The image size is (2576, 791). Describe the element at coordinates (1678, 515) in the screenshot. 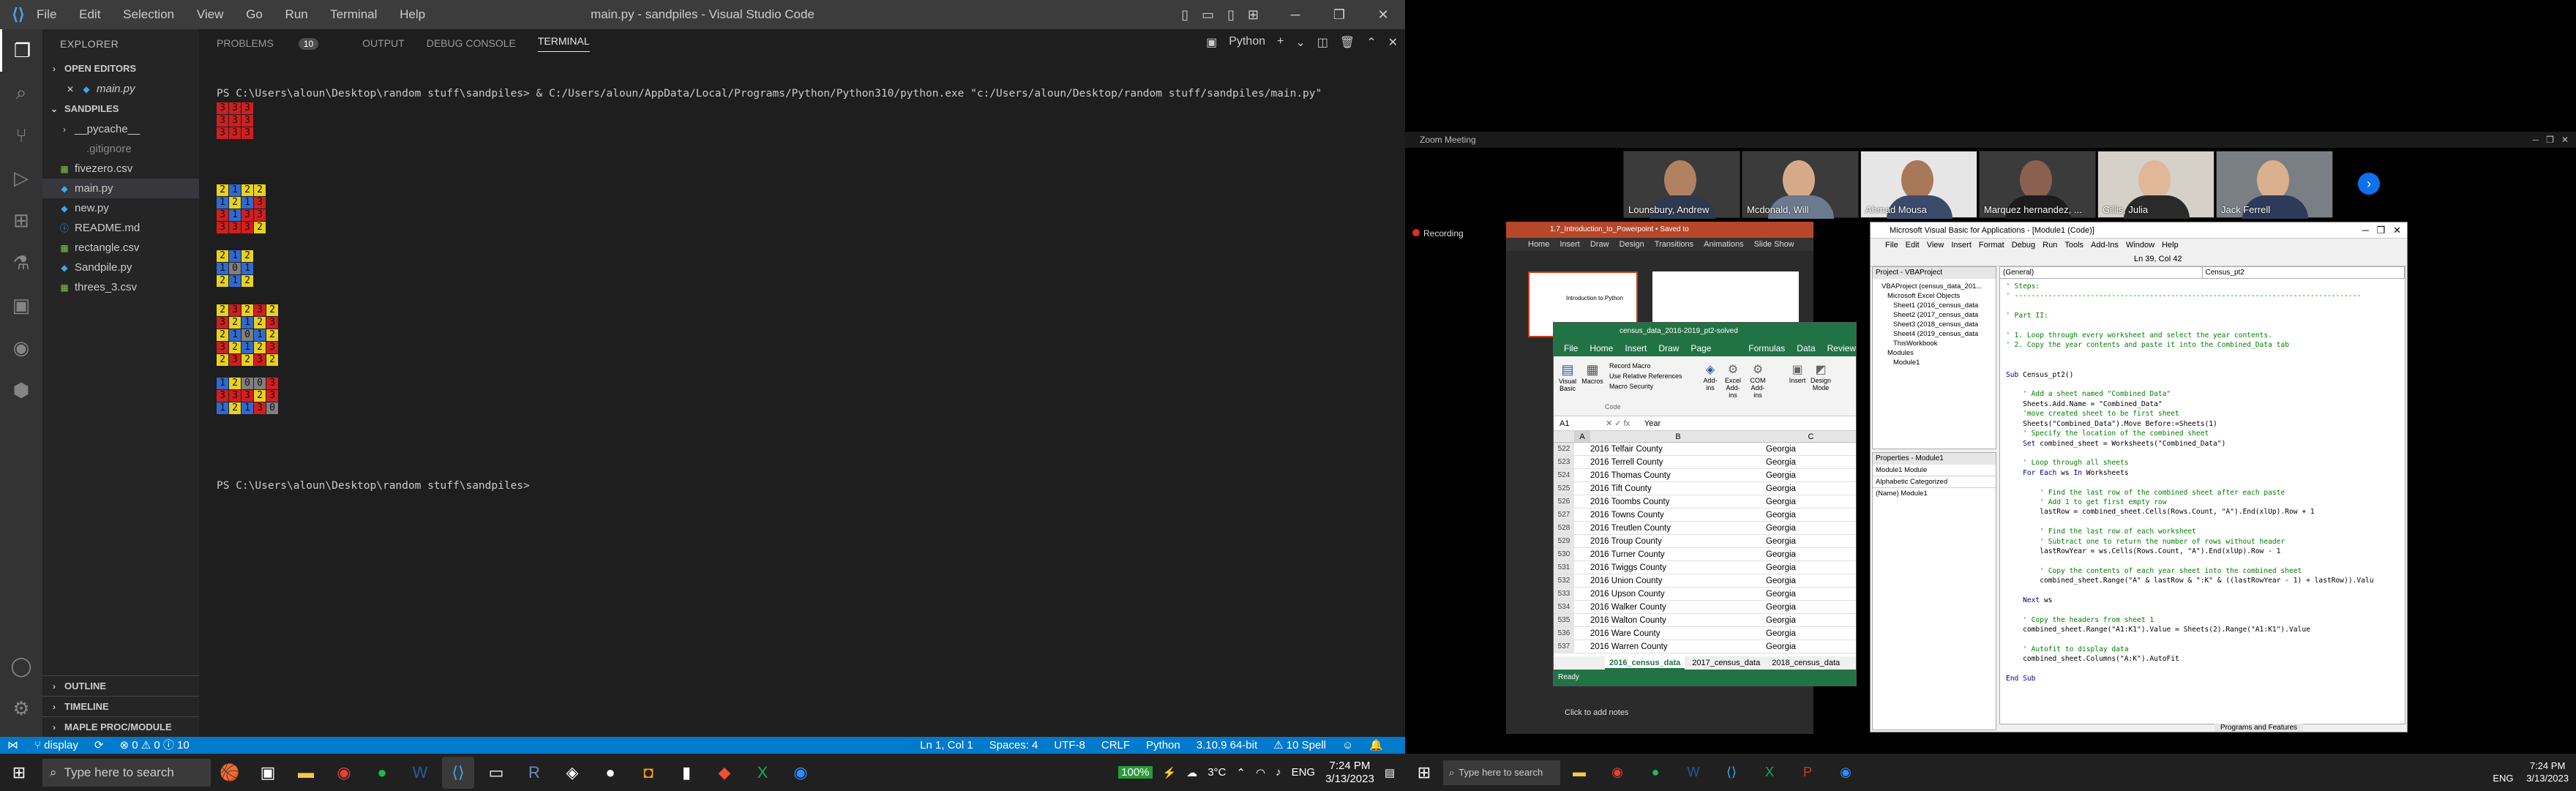

I see `cell-county: 2016 Towns County` at that location.